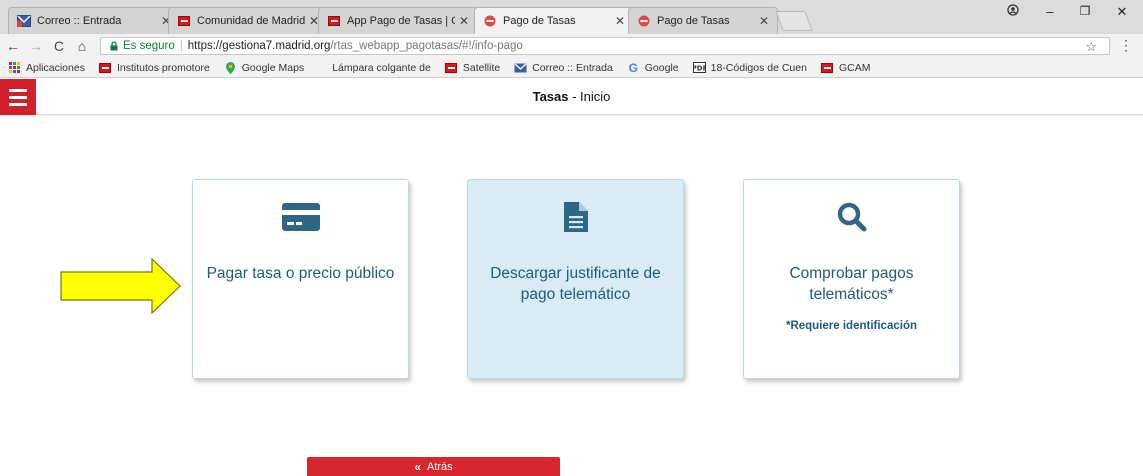 This screenshot has height=476, width=1143. What do you see at coordinates (851, 284) in the screenshot?
I see `card-label: Comprobar pagos telemáticos*` at bounding box center [851, 284].